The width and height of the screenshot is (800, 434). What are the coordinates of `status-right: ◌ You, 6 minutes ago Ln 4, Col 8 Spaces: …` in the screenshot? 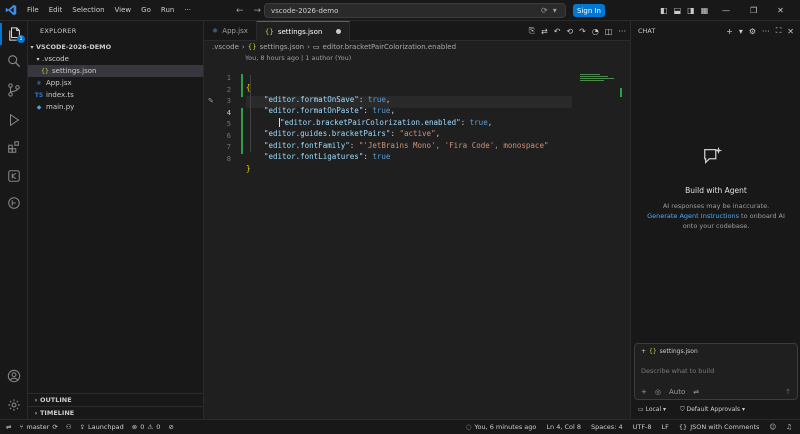 It's located at (629, 427).